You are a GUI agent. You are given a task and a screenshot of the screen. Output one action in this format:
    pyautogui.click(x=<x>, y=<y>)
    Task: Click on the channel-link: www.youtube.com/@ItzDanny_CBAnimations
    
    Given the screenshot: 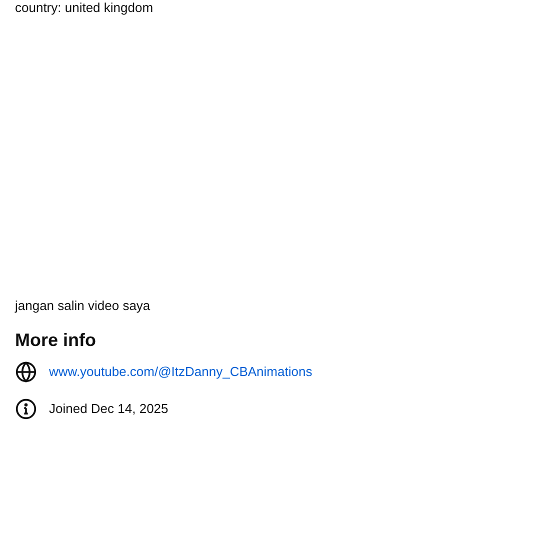 What is the action you would take?
    pyautogui.click(x=180, y=372)
    